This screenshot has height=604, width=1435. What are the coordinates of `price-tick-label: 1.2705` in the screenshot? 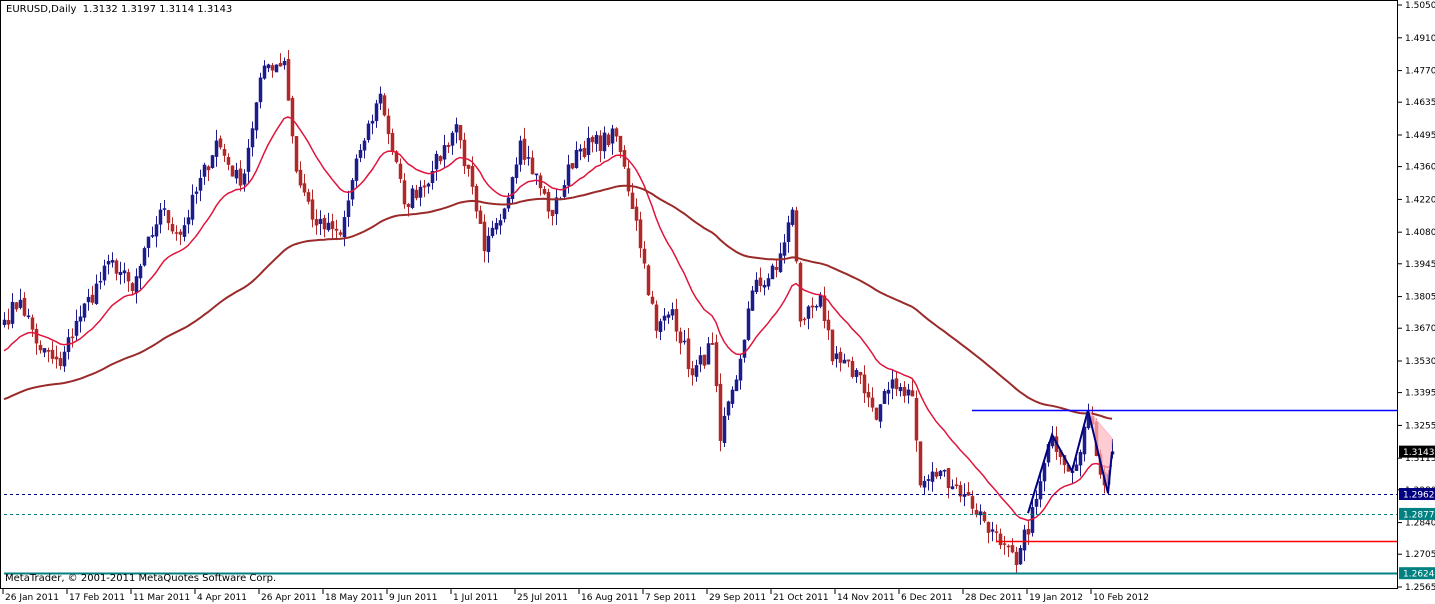 It's located at (1420, 555).